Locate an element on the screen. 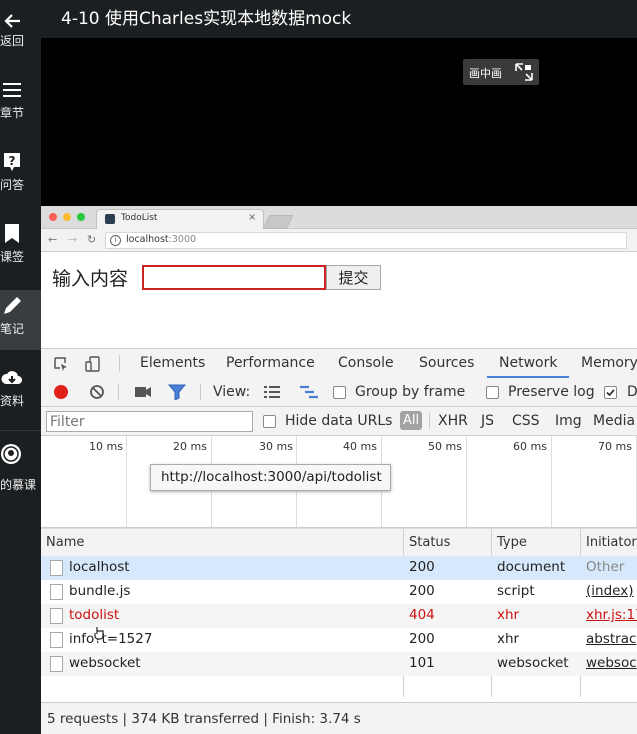  table-row: todolist 404 xhr xhr.js:17 is located at coordinates (339, 616).